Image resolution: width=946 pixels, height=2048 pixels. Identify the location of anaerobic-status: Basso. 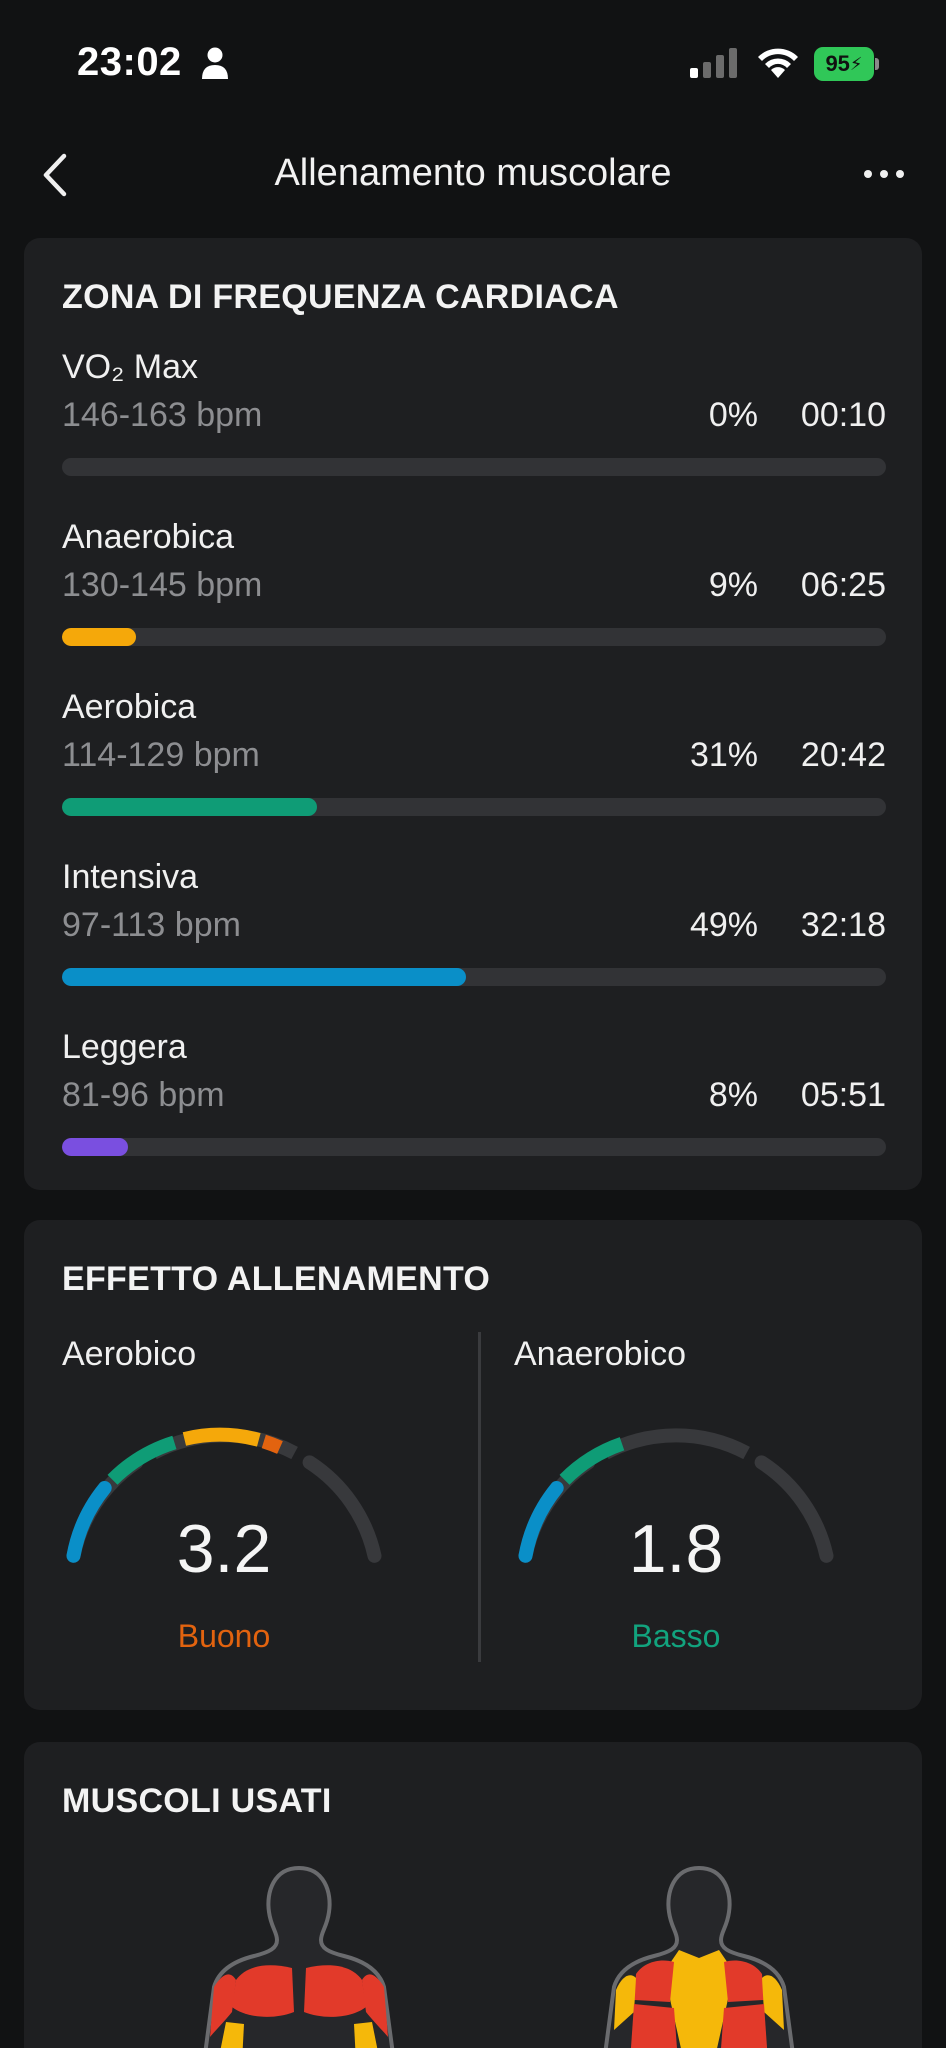
(676, 1636).